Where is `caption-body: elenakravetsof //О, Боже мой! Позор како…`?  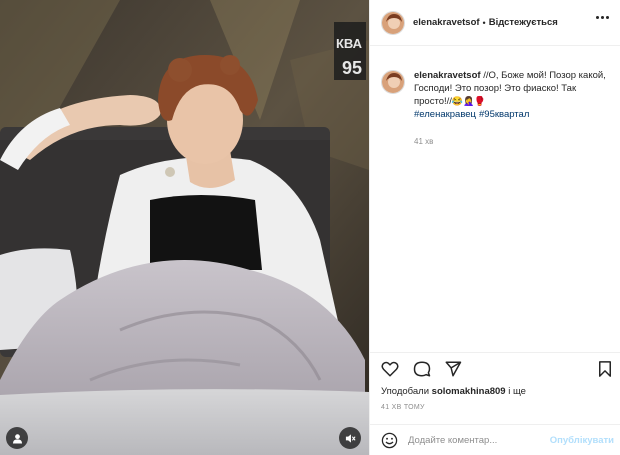 caption-body: elenakravetsof //О, Боже мой! Позор како… is located at coordinates (511, 109).